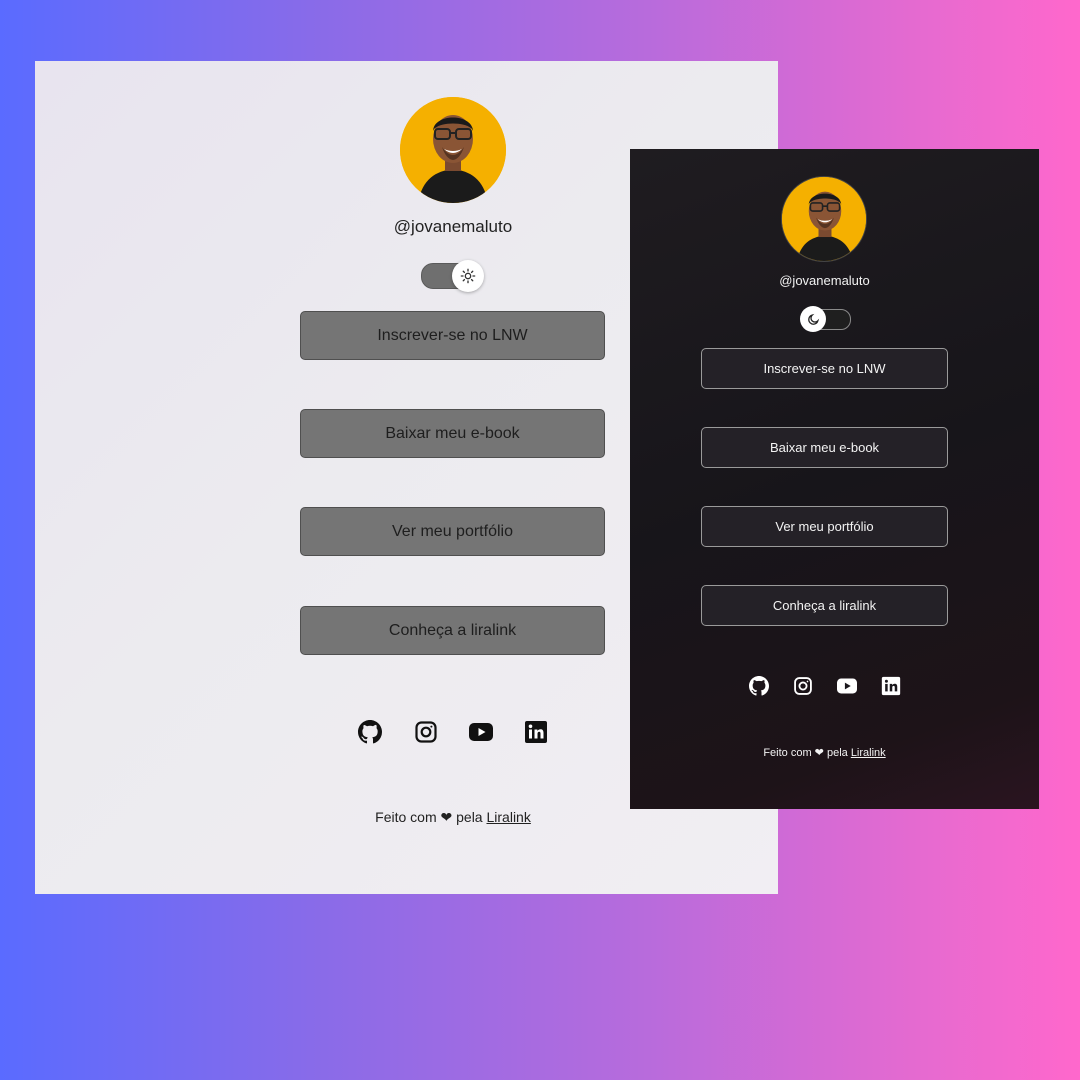  What do you see at coordinates (824, 280) in the screenshot?
I see `username: @jovanemaluto` at bounding box center [824, 280].